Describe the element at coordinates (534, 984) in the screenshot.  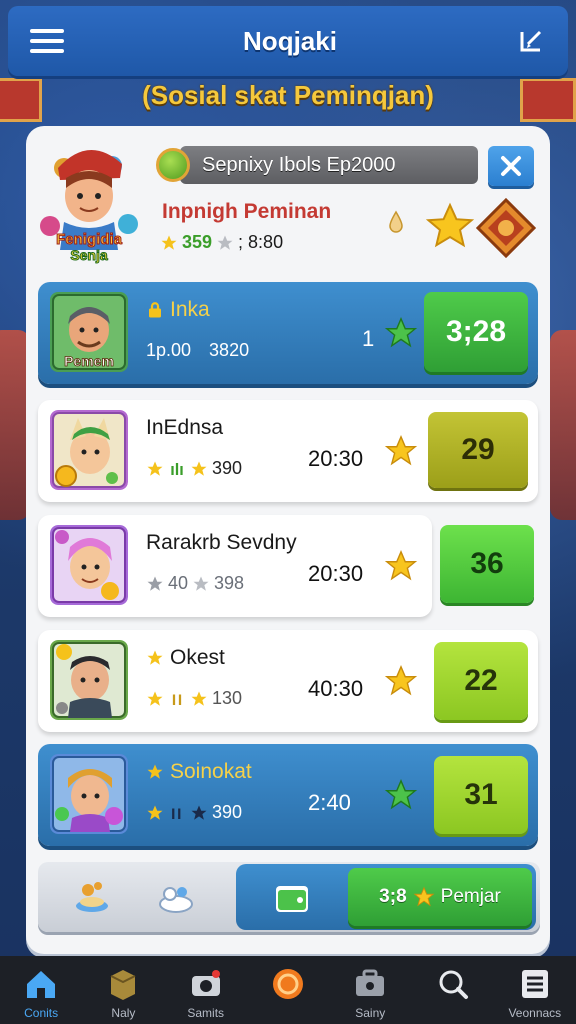
I see `list-icon` at that location.